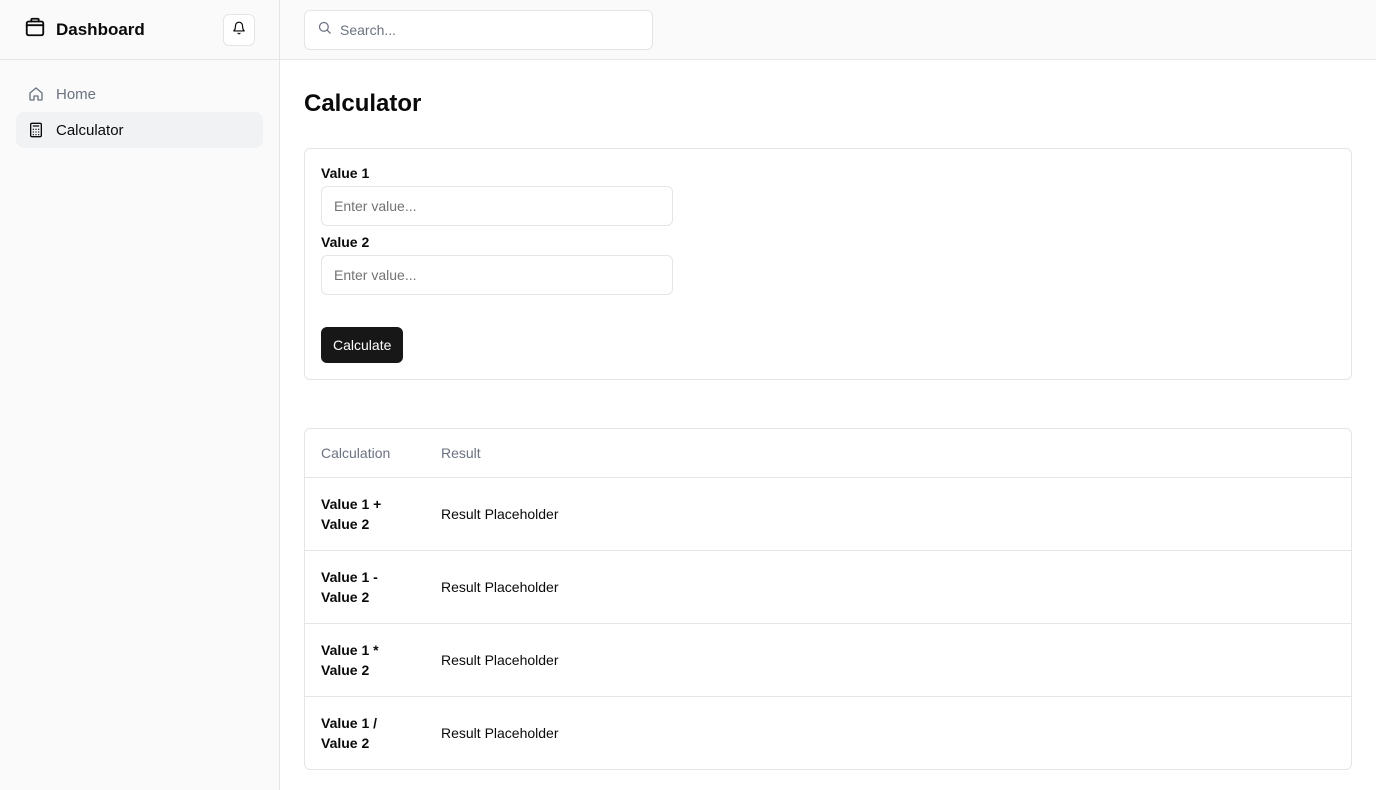 The width and height of the screenshot is (1376, 790). I want to click on notifications-button, so click(239, 29).